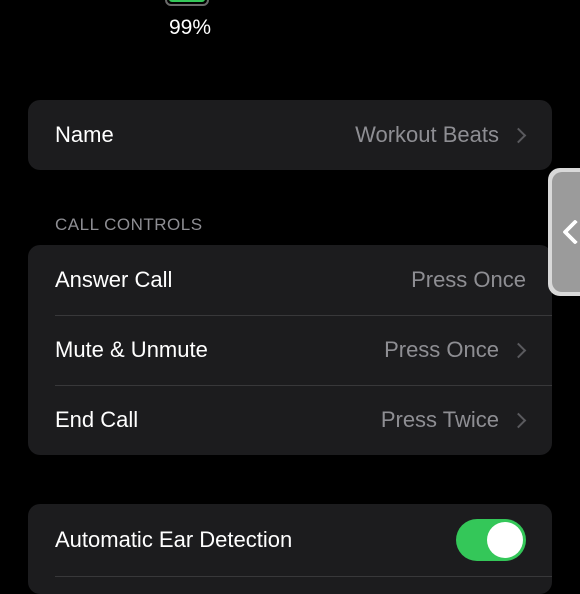 The height and width of the screenshot is (594, 580). I want to click on name-value: Workout Beats, so click(427, 134).